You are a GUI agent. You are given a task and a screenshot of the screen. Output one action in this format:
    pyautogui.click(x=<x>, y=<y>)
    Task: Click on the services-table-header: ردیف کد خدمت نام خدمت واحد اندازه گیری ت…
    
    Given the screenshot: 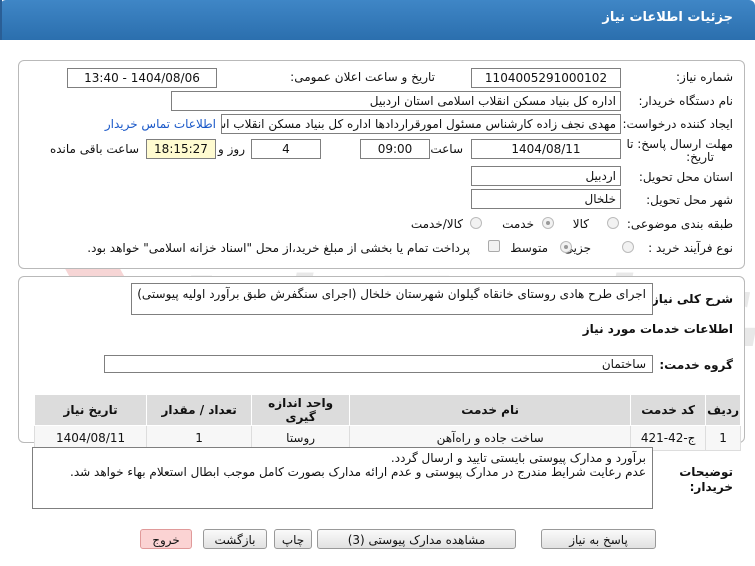 What is the action you would take?
    pyautogui.click(x=387, y=410)
    